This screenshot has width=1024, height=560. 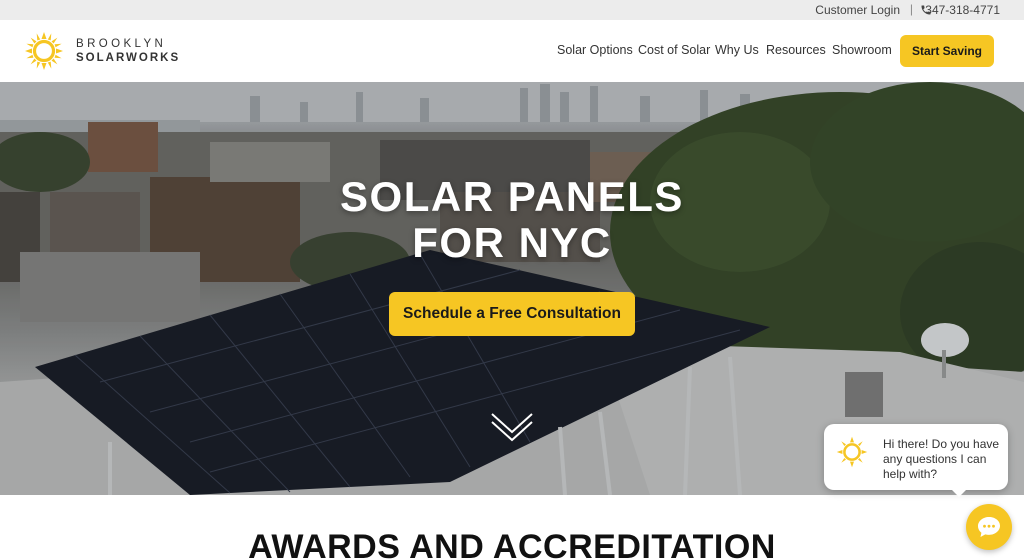 I want to click on hero-title-line1: SOLAR PANELS, so click(x=512, y=196).